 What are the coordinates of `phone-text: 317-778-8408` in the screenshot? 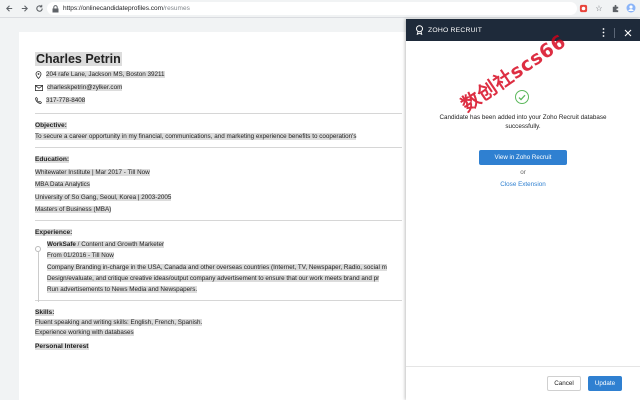 It's located at (66, 100).